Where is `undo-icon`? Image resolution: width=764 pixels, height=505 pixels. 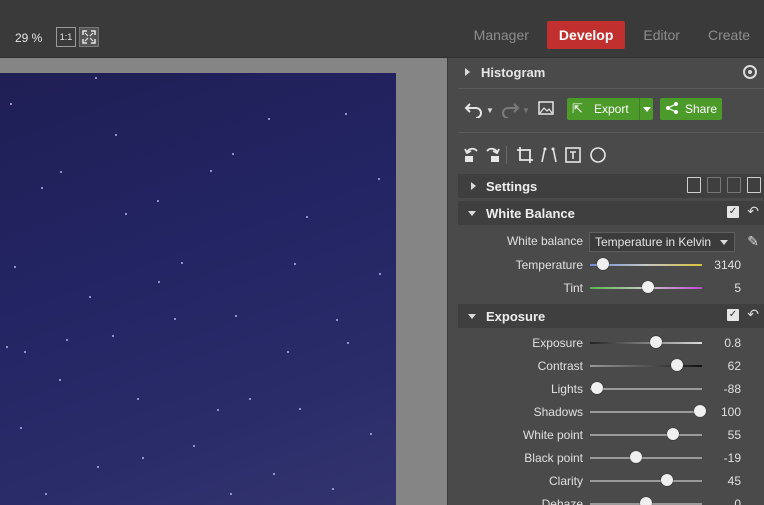 undo-icon is located at coordinates (474, 109).